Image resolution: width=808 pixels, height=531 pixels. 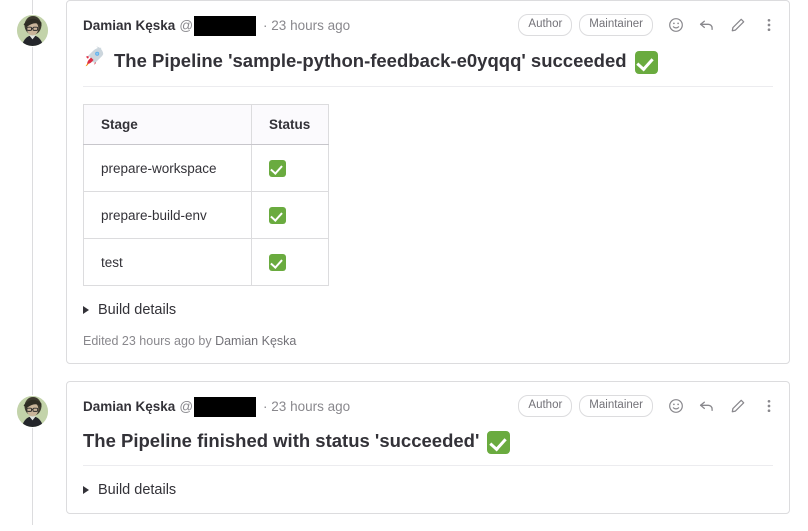 What do you see at coordinates (290, 124) in the screenshot?
I see `column-header-status: Status` at bounding box center [290, 124].